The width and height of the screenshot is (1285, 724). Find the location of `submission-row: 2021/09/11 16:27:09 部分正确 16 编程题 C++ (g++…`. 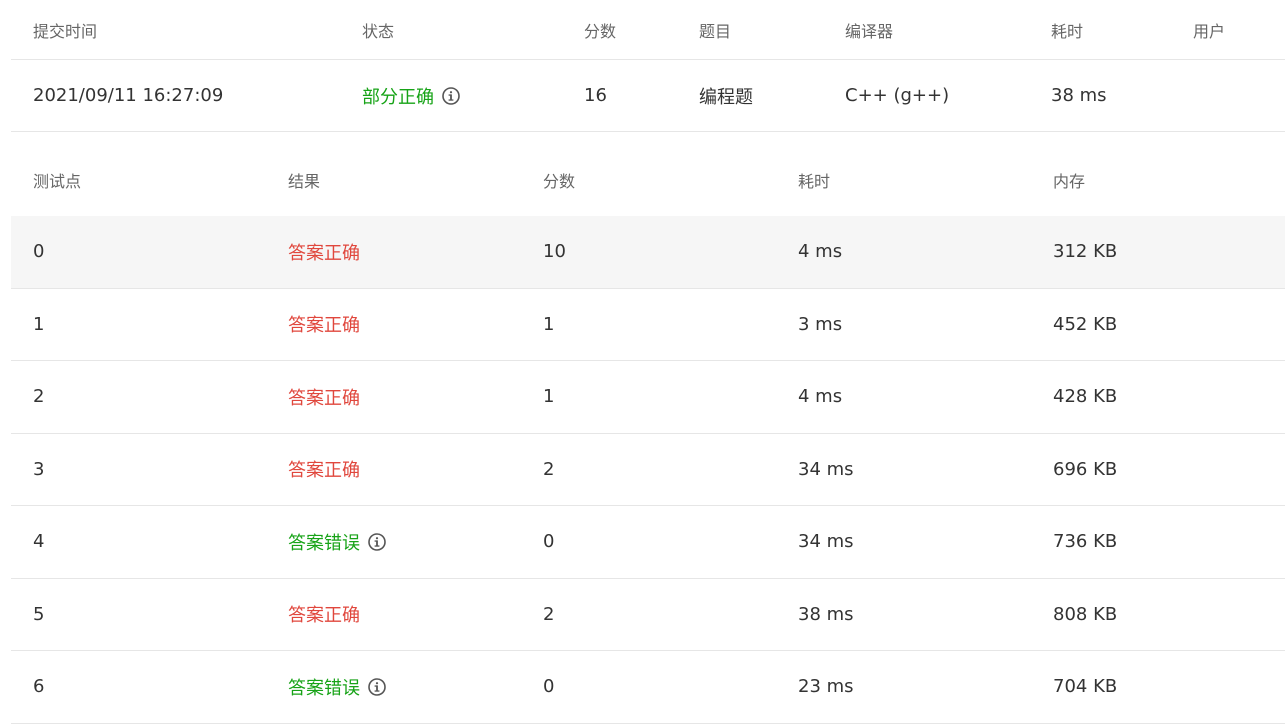

submission-row: 2021/09/11 16:27:09 部分正确 16 编程题 C++ (g++… is located at coordinates (648, 96).